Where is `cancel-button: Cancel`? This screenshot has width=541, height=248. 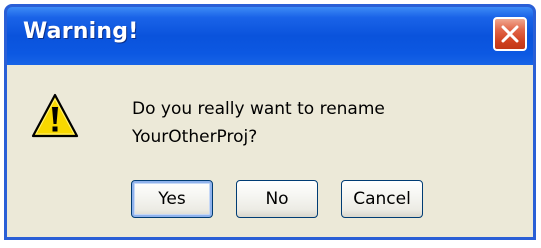
cancel-button: Cancel is located at coordinates (382, 199).